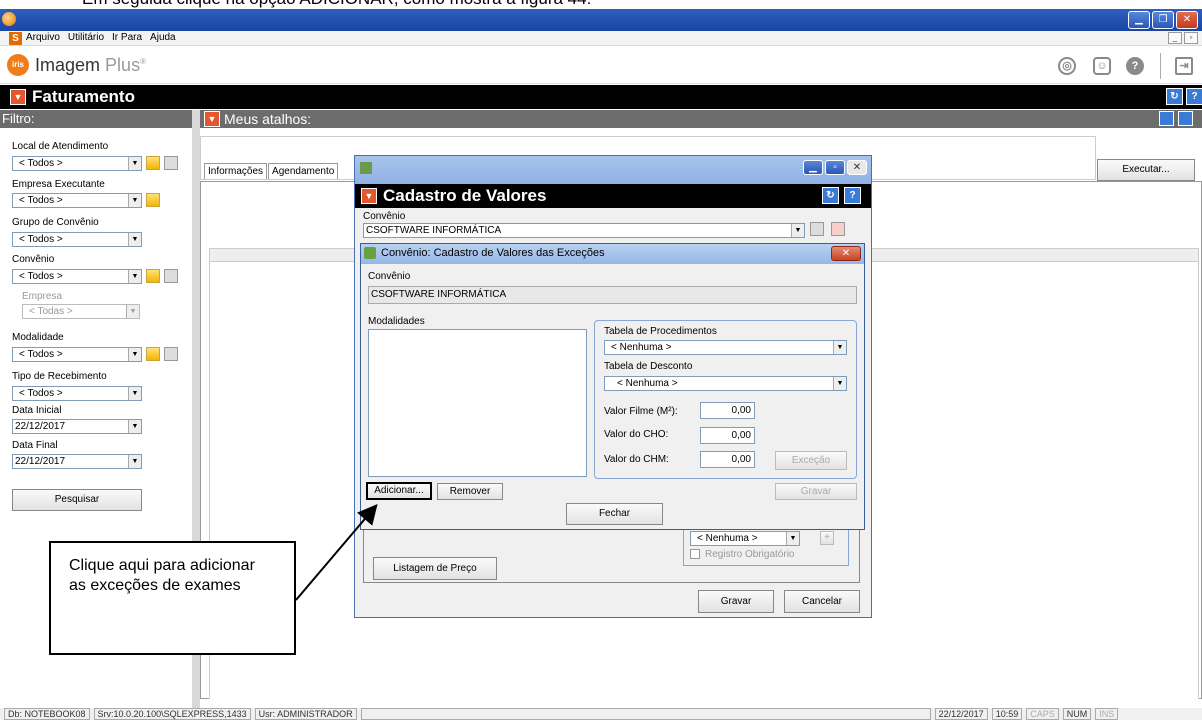  Describe the element at coordinates (305, 714) in the screenshot. I see `status-usr: Usr: ADMINISTRADOR` at that location.